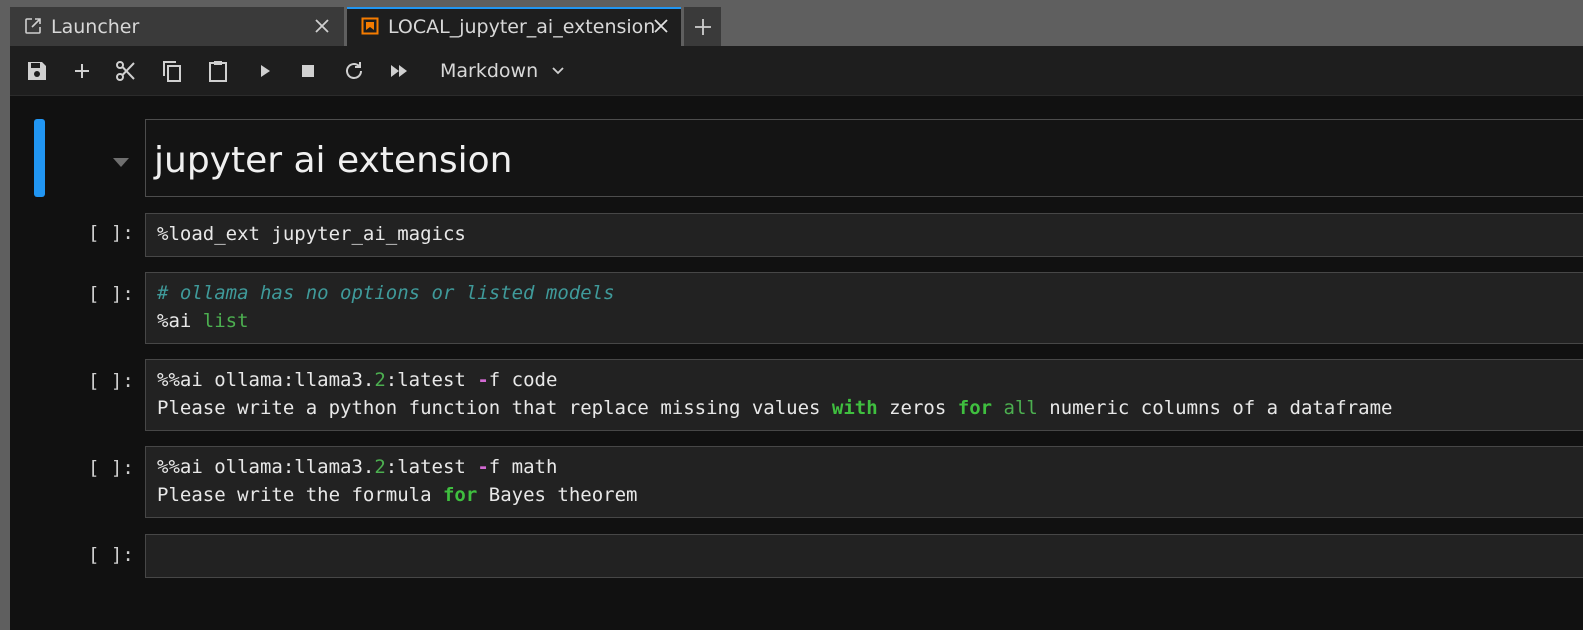 This screenshot has width=1583, height=630. What do you see at coordinates (308, 71) in the screenshot?
I see `stop-icon` at bounding box center [308, 71].